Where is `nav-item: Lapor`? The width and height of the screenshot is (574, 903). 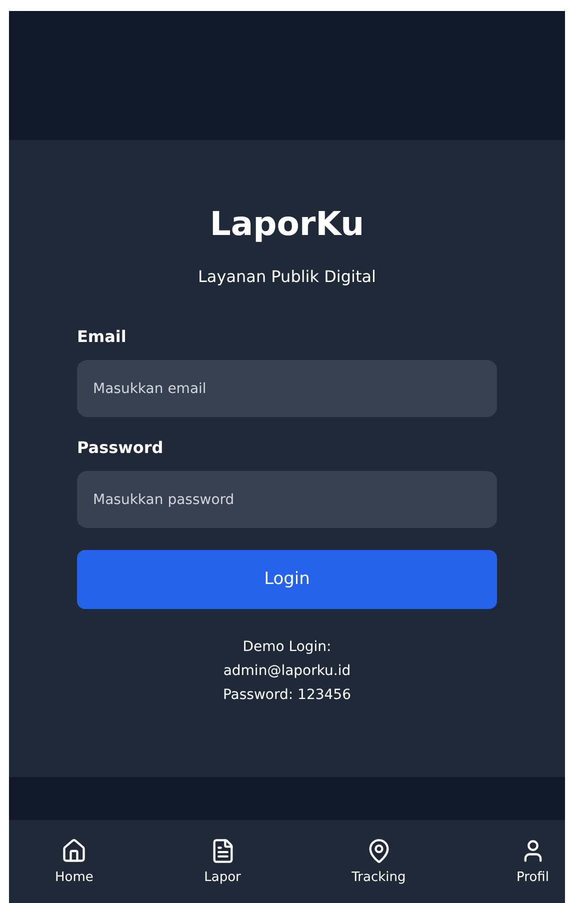
nav-item: Lapor is located at coordinates (222, 862).